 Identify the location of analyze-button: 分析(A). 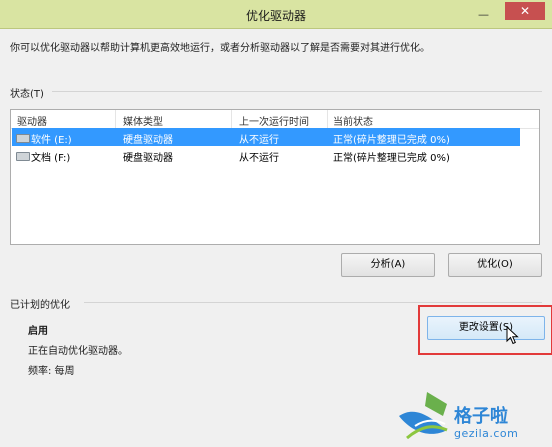
(388, 265).